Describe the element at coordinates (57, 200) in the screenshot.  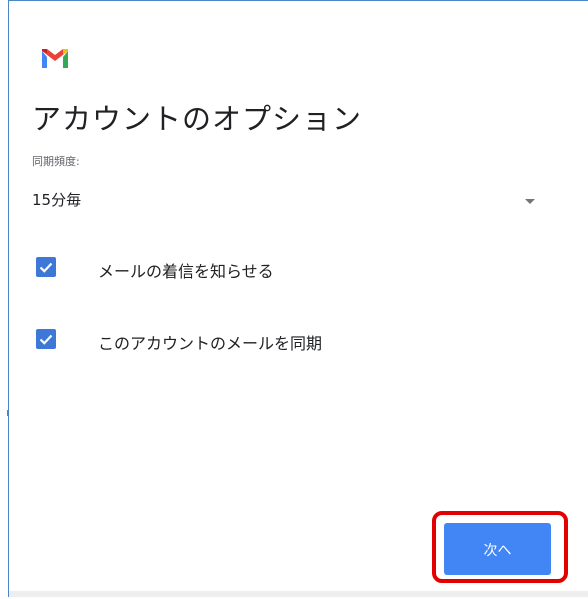
I see `sync-frequency-value: 15分毎` at that location.